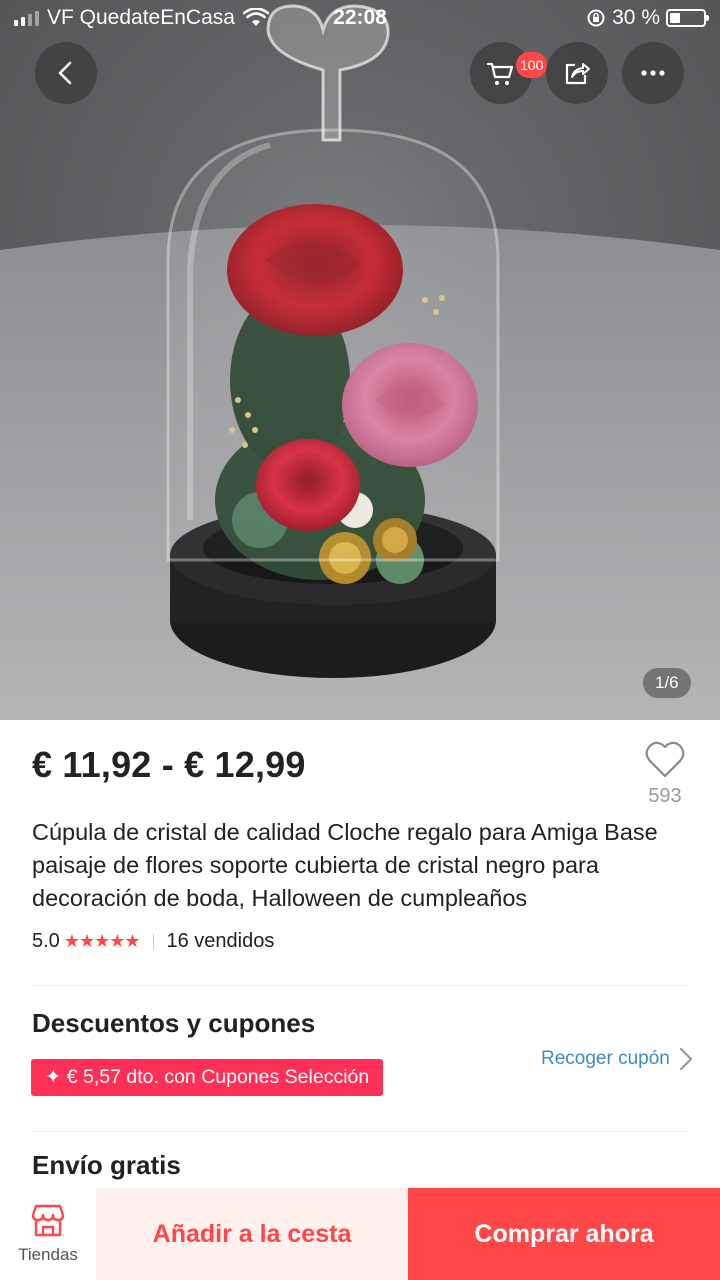  I want to click on wifi-icon, so click(255, 17).